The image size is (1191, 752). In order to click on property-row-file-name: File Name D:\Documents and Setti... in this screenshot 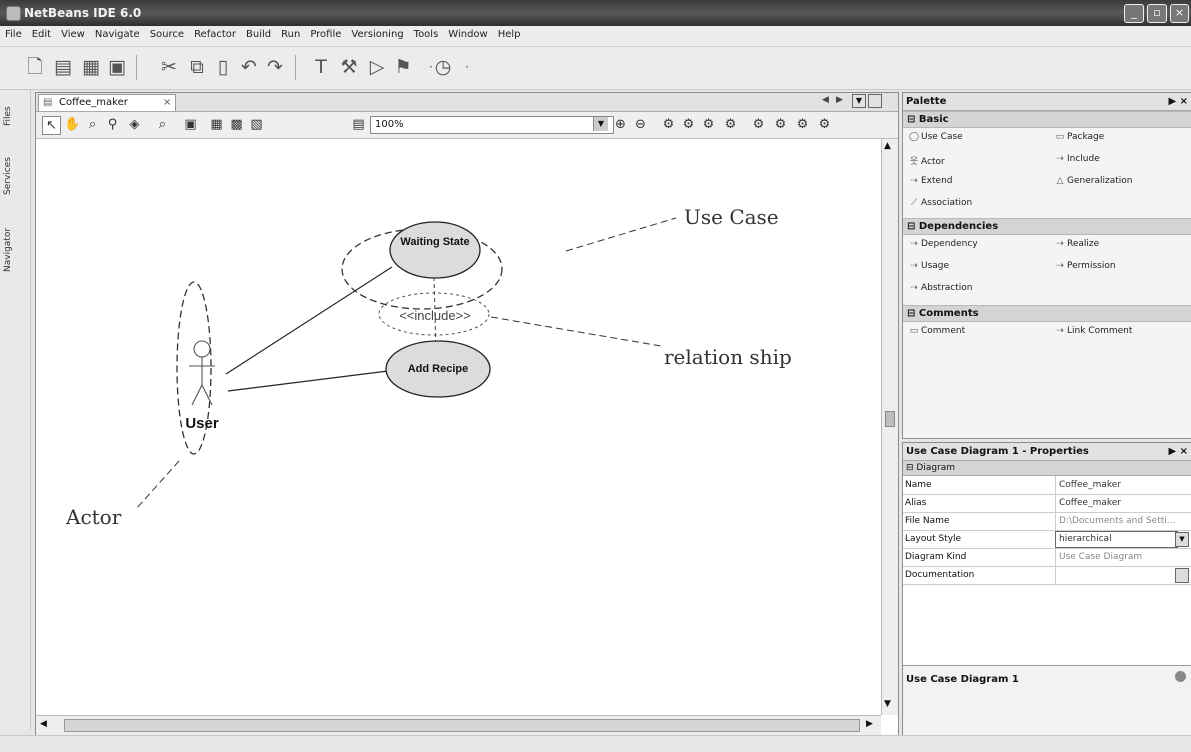, I will do `click(1047, 521)`.